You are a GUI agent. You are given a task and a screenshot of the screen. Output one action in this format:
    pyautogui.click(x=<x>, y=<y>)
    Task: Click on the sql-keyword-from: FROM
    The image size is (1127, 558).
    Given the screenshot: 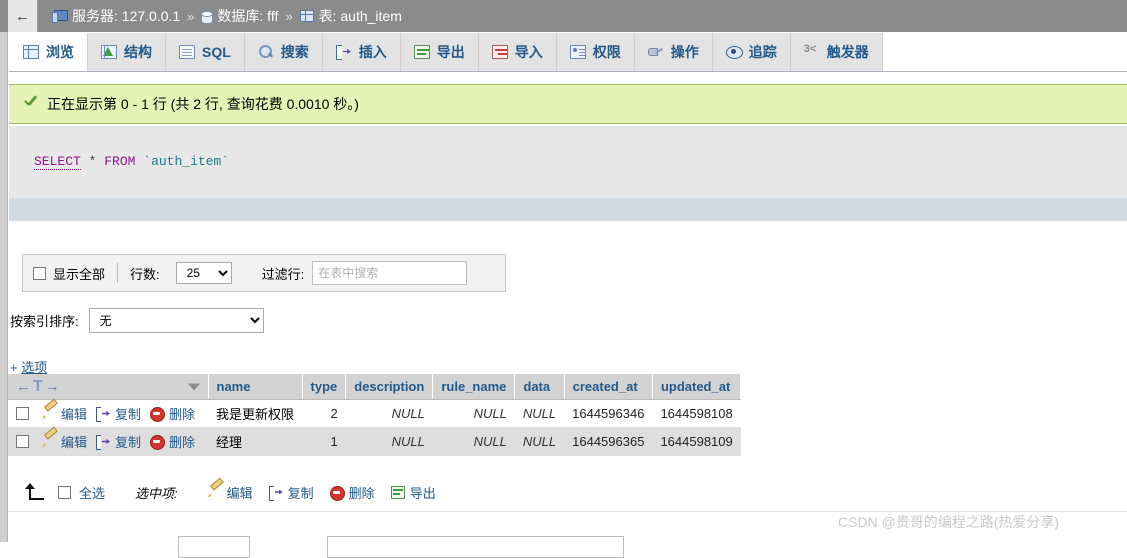 What is the action you would take?
    pyautogui.click(x=120, y=161)
    